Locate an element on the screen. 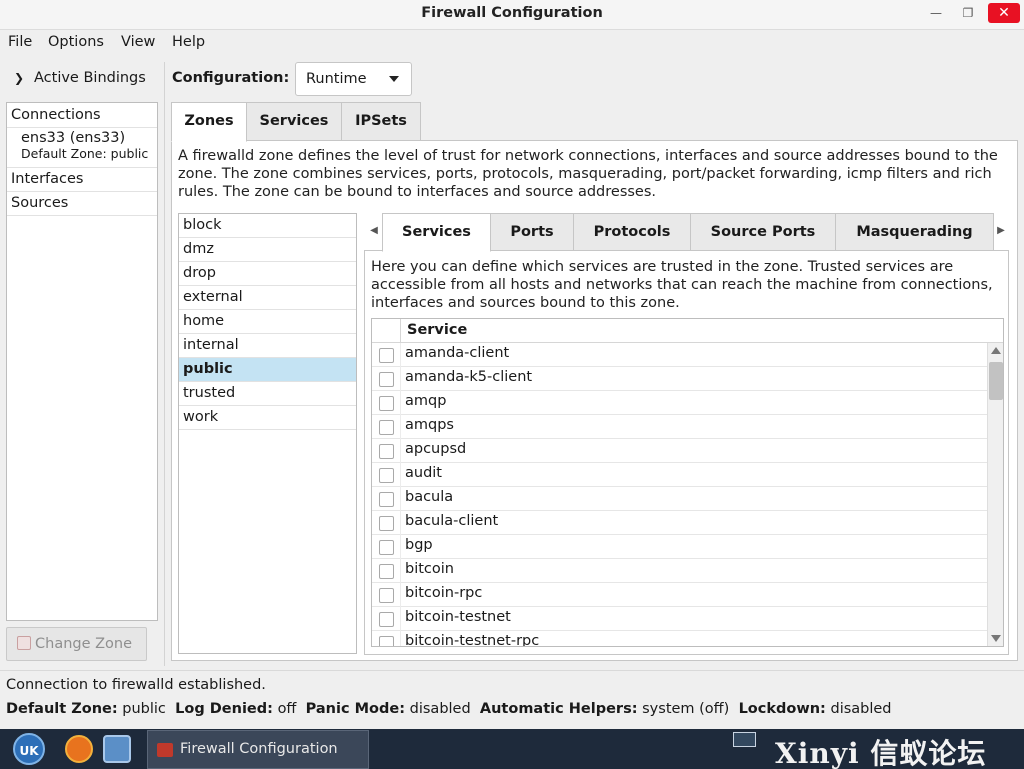 The width and height of the screenshot is (1024, 769). zone-item: internal is located at coordinates (267, 346).